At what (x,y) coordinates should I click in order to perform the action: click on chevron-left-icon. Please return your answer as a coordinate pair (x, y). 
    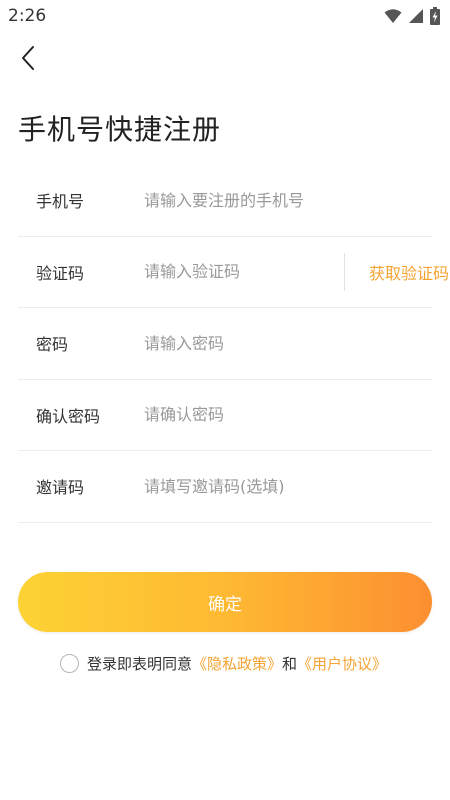
    Looking at the image, I should click on (28, 58).